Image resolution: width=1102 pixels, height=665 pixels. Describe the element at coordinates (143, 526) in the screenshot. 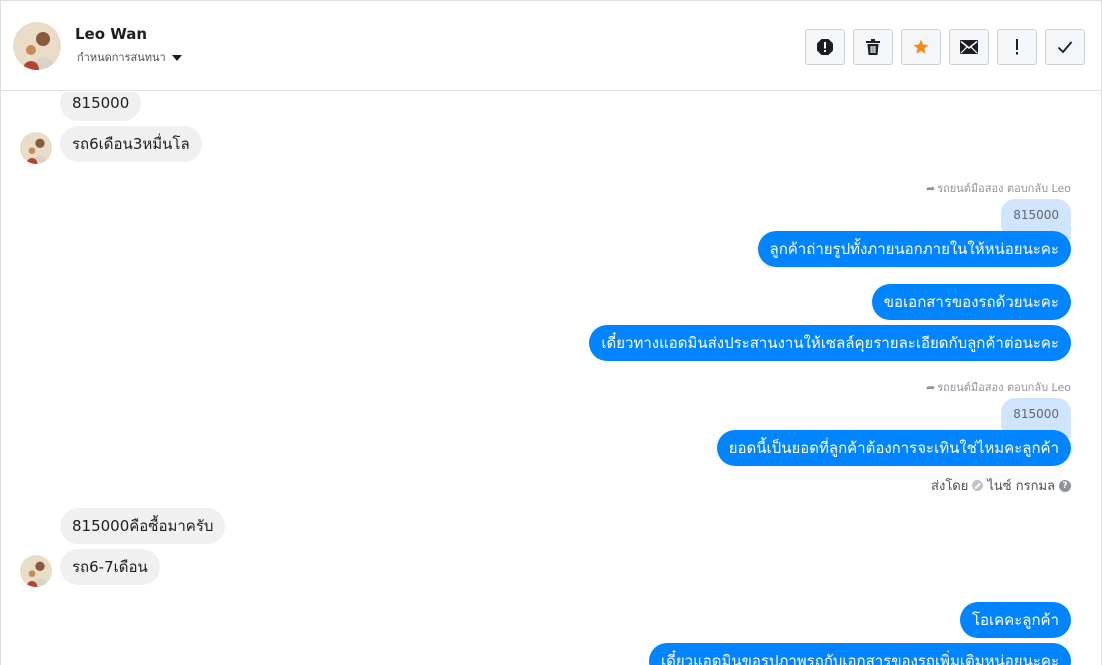

I see `message-incoming: 815000คือซื้อมาครับ` at that location.